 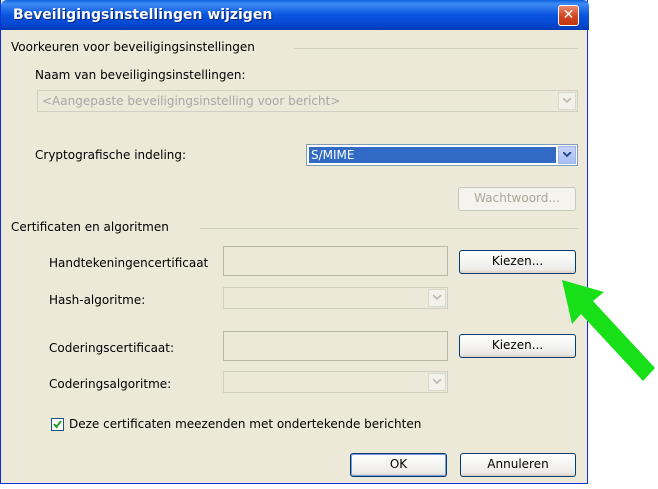 I want to click on enc-algorithm-dropdown, so click(x=335, y=382).